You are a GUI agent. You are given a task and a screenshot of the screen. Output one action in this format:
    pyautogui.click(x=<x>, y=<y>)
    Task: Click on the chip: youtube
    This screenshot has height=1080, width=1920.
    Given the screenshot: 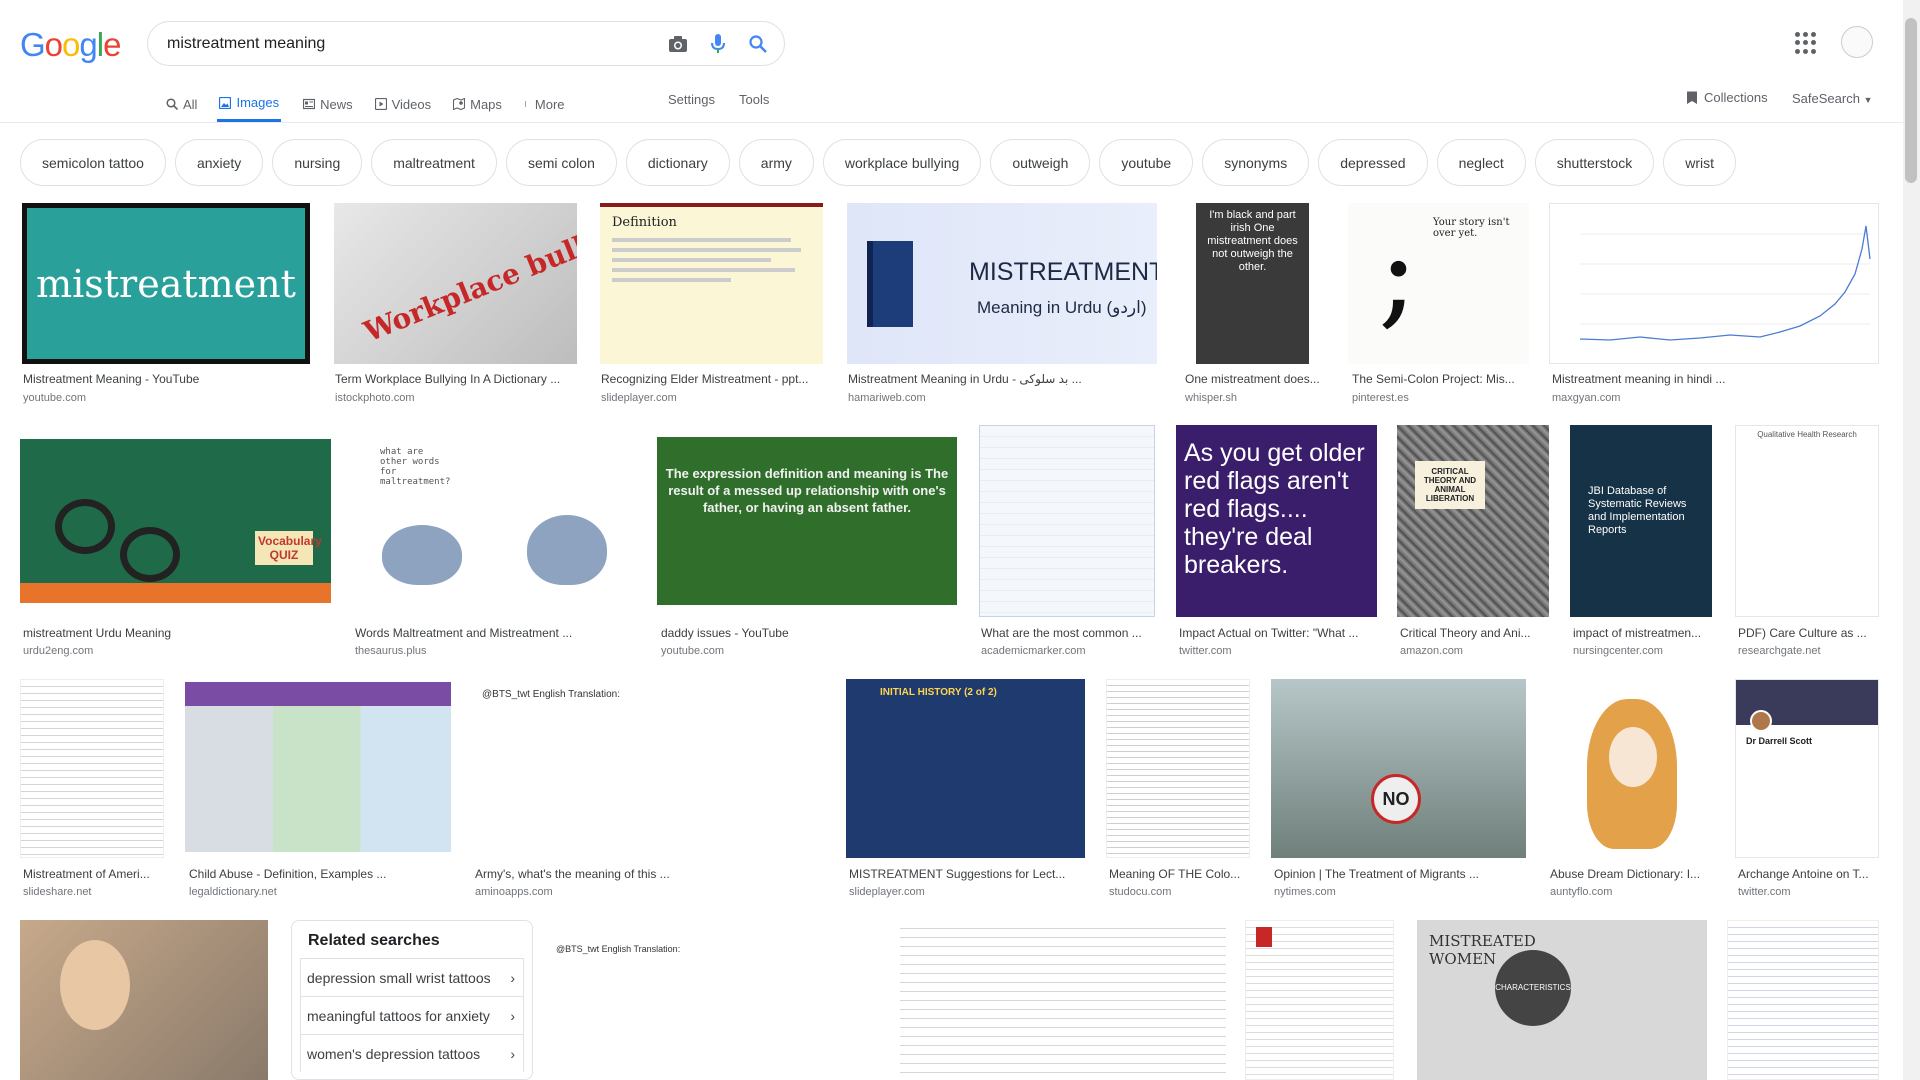 What is the action you would take?
    pyautogui.click(x=1146, y=162)
    